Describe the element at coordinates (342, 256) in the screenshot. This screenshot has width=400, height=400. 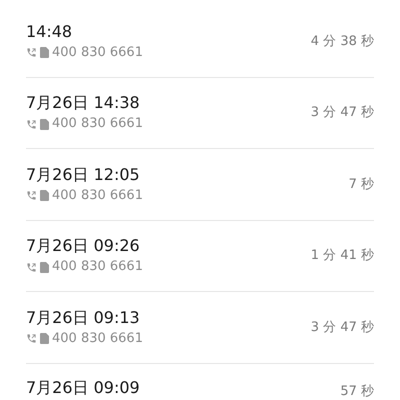
I see `call-duration: 1 分 41 秒` at that location.